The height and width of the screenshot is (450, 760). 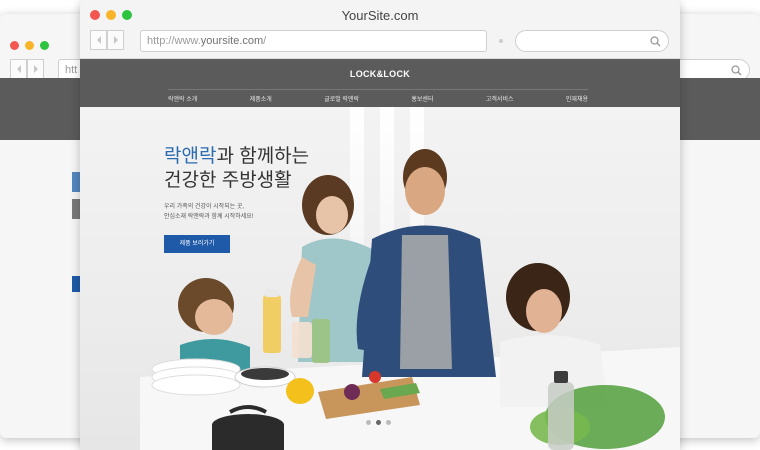 What do you see at coordinates (501, 41) in the screenshot?
I see `separator-dot` at bounding box center [501, 41].